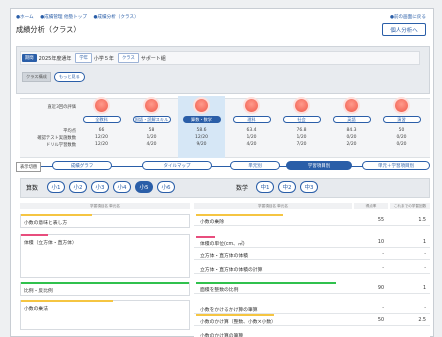 The image size is (442, 337). Describe the element at coordinates (151, 119) in the screenshot. I see `subject-button: 国語・読解スキル` at that location.